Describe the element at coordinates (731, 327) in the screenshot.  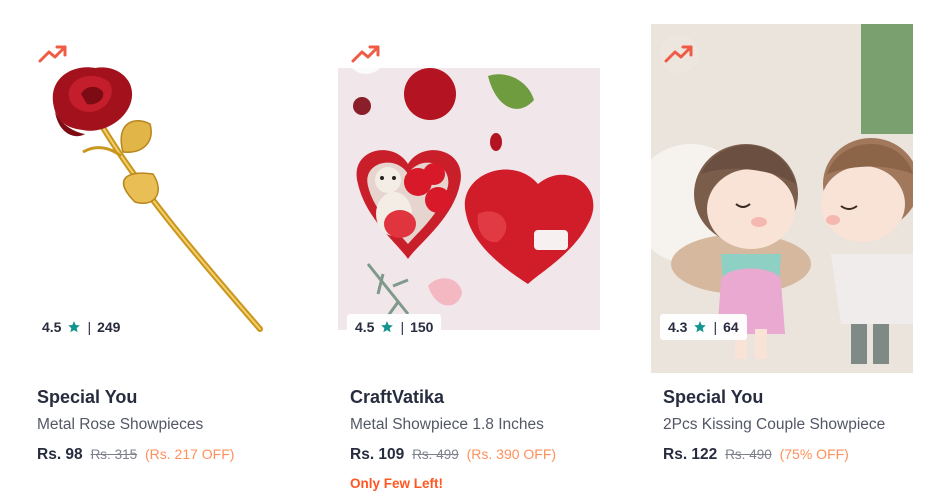
I see `review-count: 64` at that location.